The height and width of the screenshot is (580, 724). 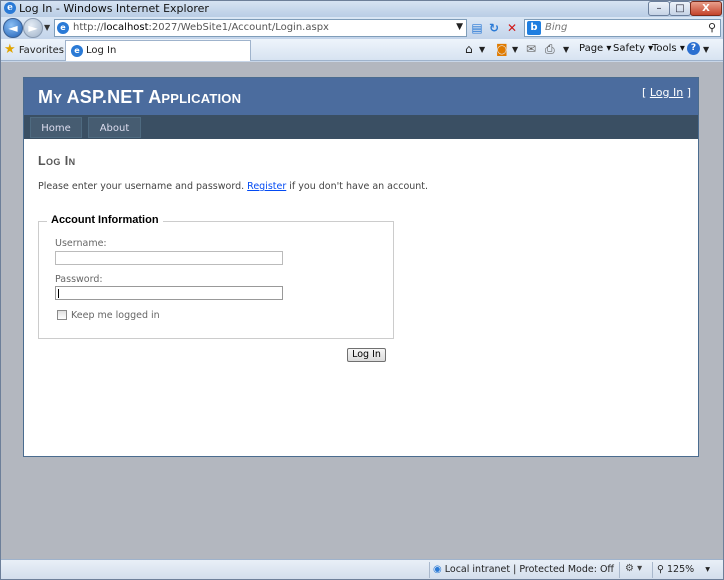 I want to click on menu-item-about: About, so click(x=114, y=127).